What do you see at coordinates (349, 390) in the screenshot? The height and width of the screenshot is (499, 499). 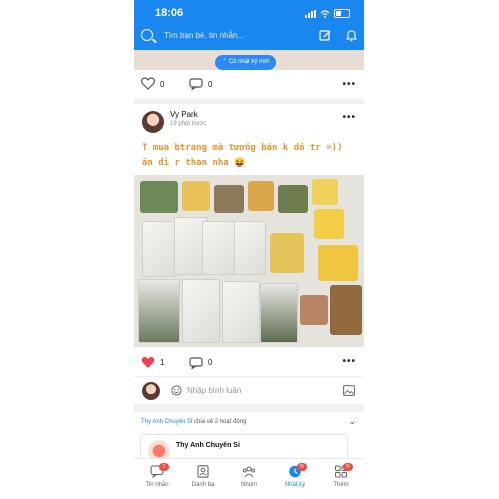 I see `image-icon` at bounding box center [349, 390].